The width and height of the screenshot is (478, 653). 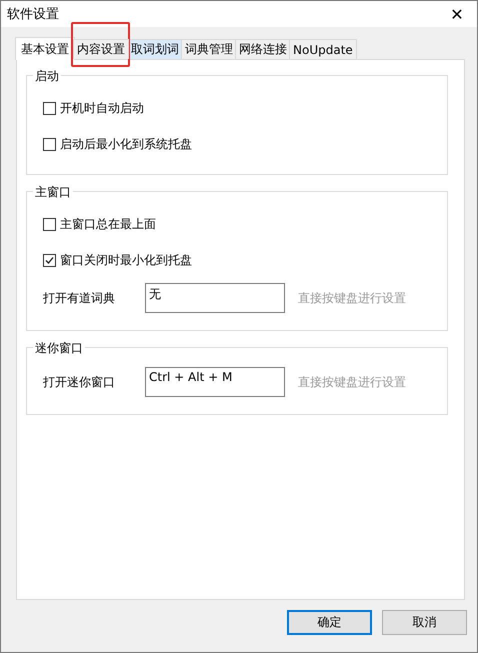 What do you see at coordinates (126, 260) in the screenshot?
I see `checkbox-label: 窗口关闭时最小化到托盘` at bounding box center [126, 260].